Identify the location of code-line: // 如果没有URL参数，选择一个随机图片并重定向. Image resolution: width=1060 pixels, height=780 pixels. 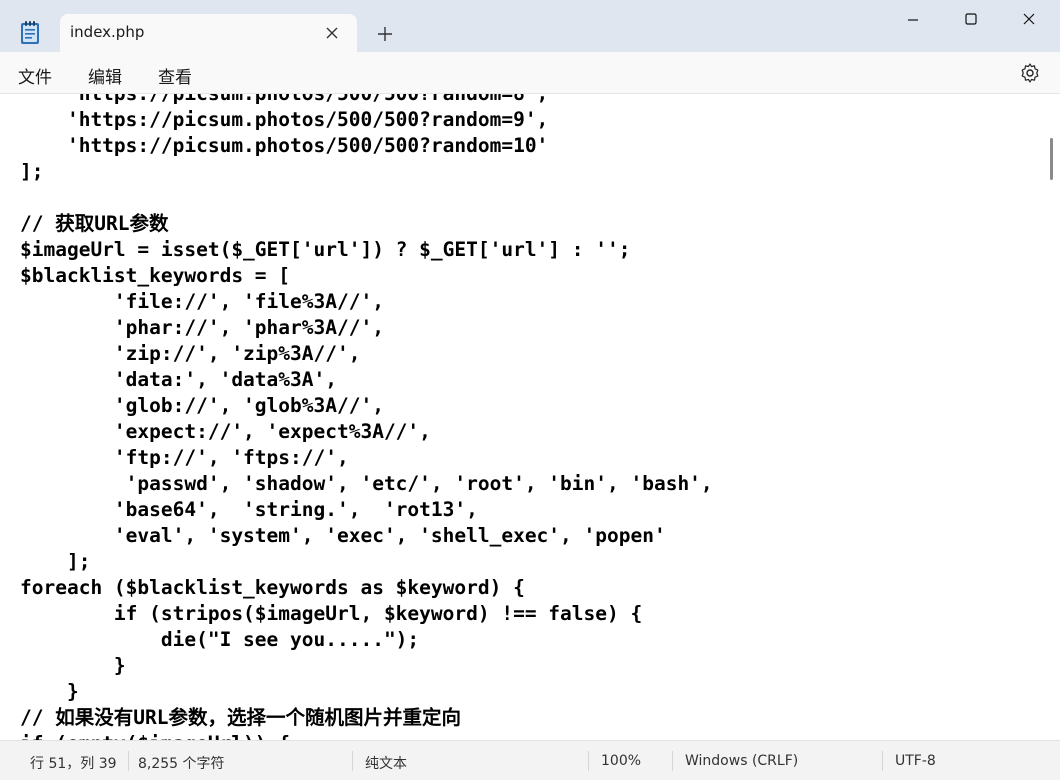
(240, 717).